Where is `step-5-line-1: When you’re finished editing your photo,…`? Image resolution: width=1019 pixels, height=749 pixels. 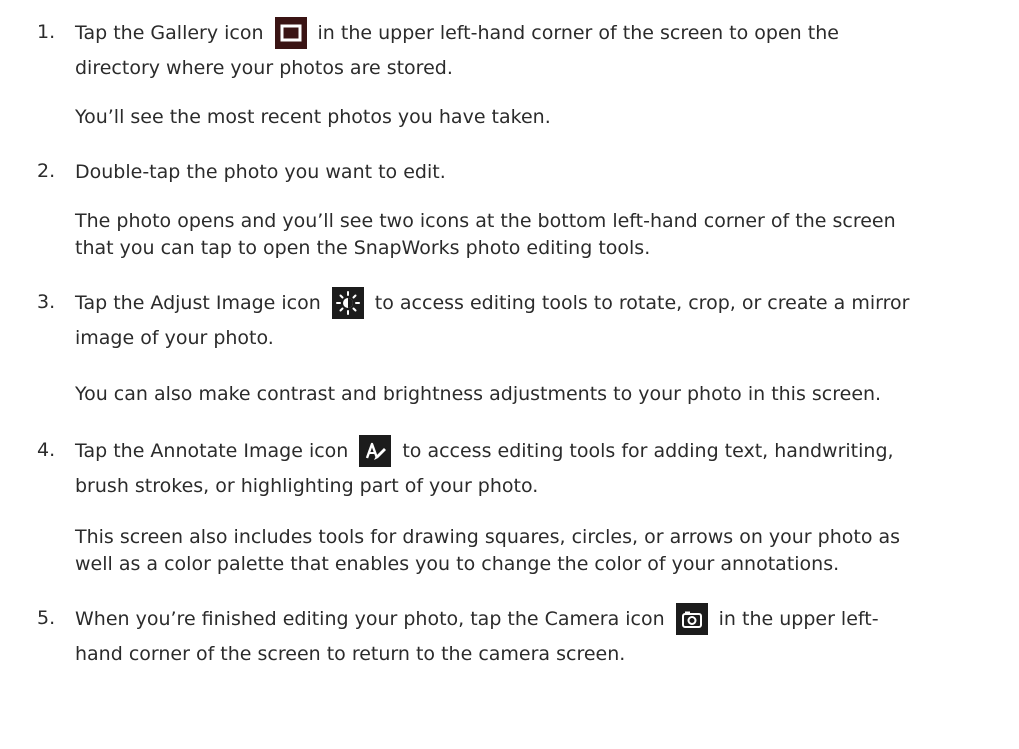 step-5-line-1: When you’re finished editing your photo,… is located at coordinates (477, 619).